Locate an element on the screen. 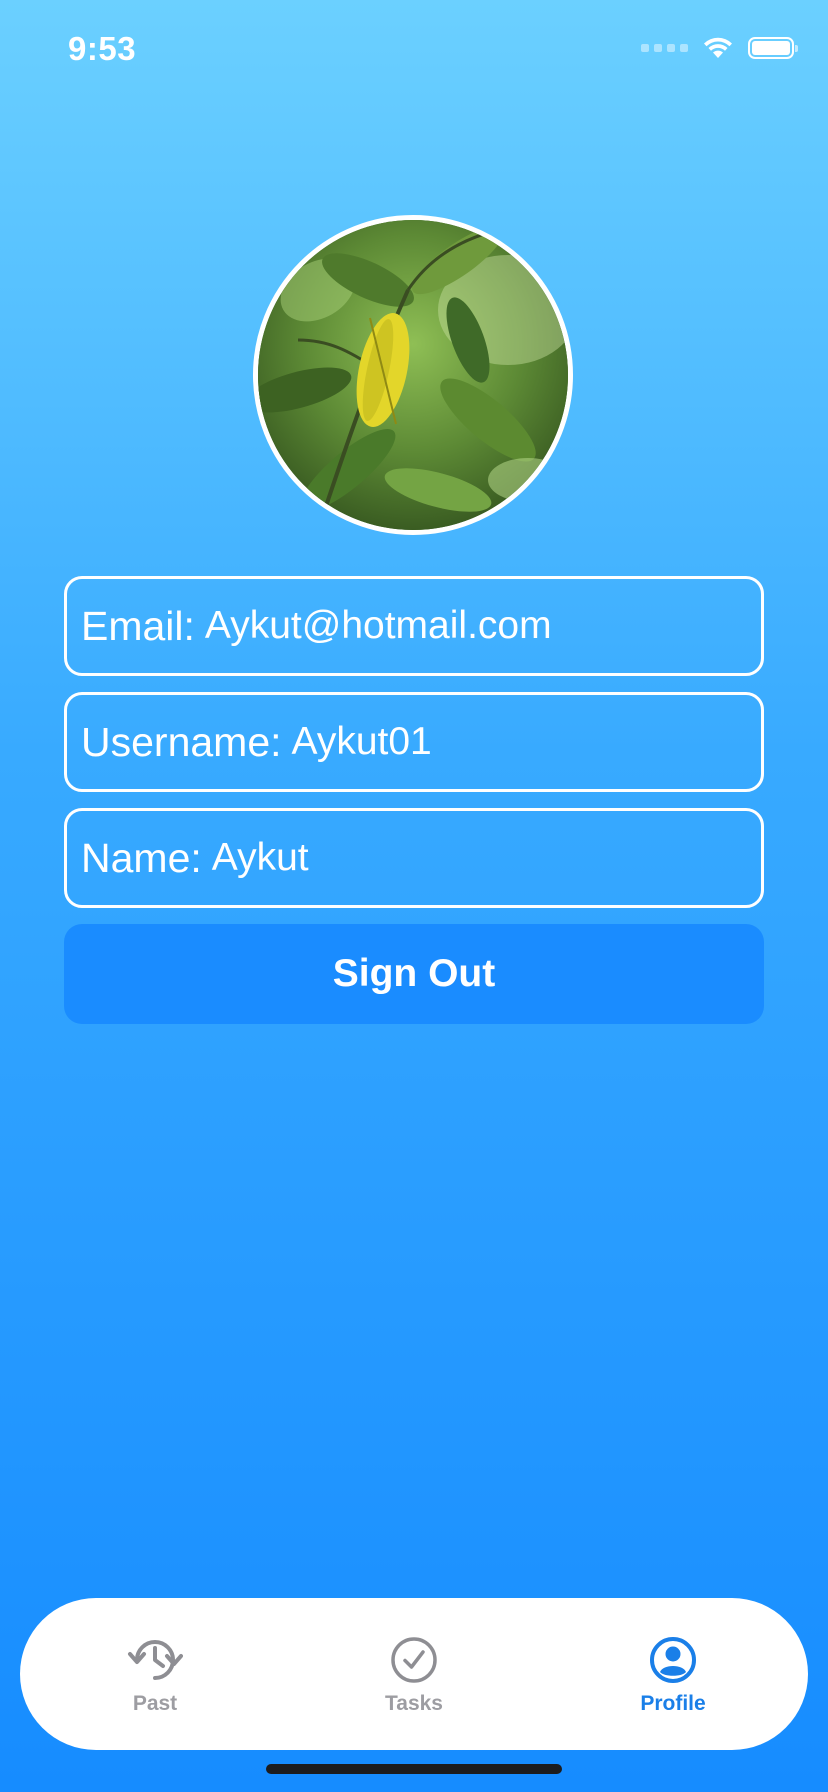 The height and width of the screenshot is (1792, 828). profile-photo is located at coordinates (413, 375).